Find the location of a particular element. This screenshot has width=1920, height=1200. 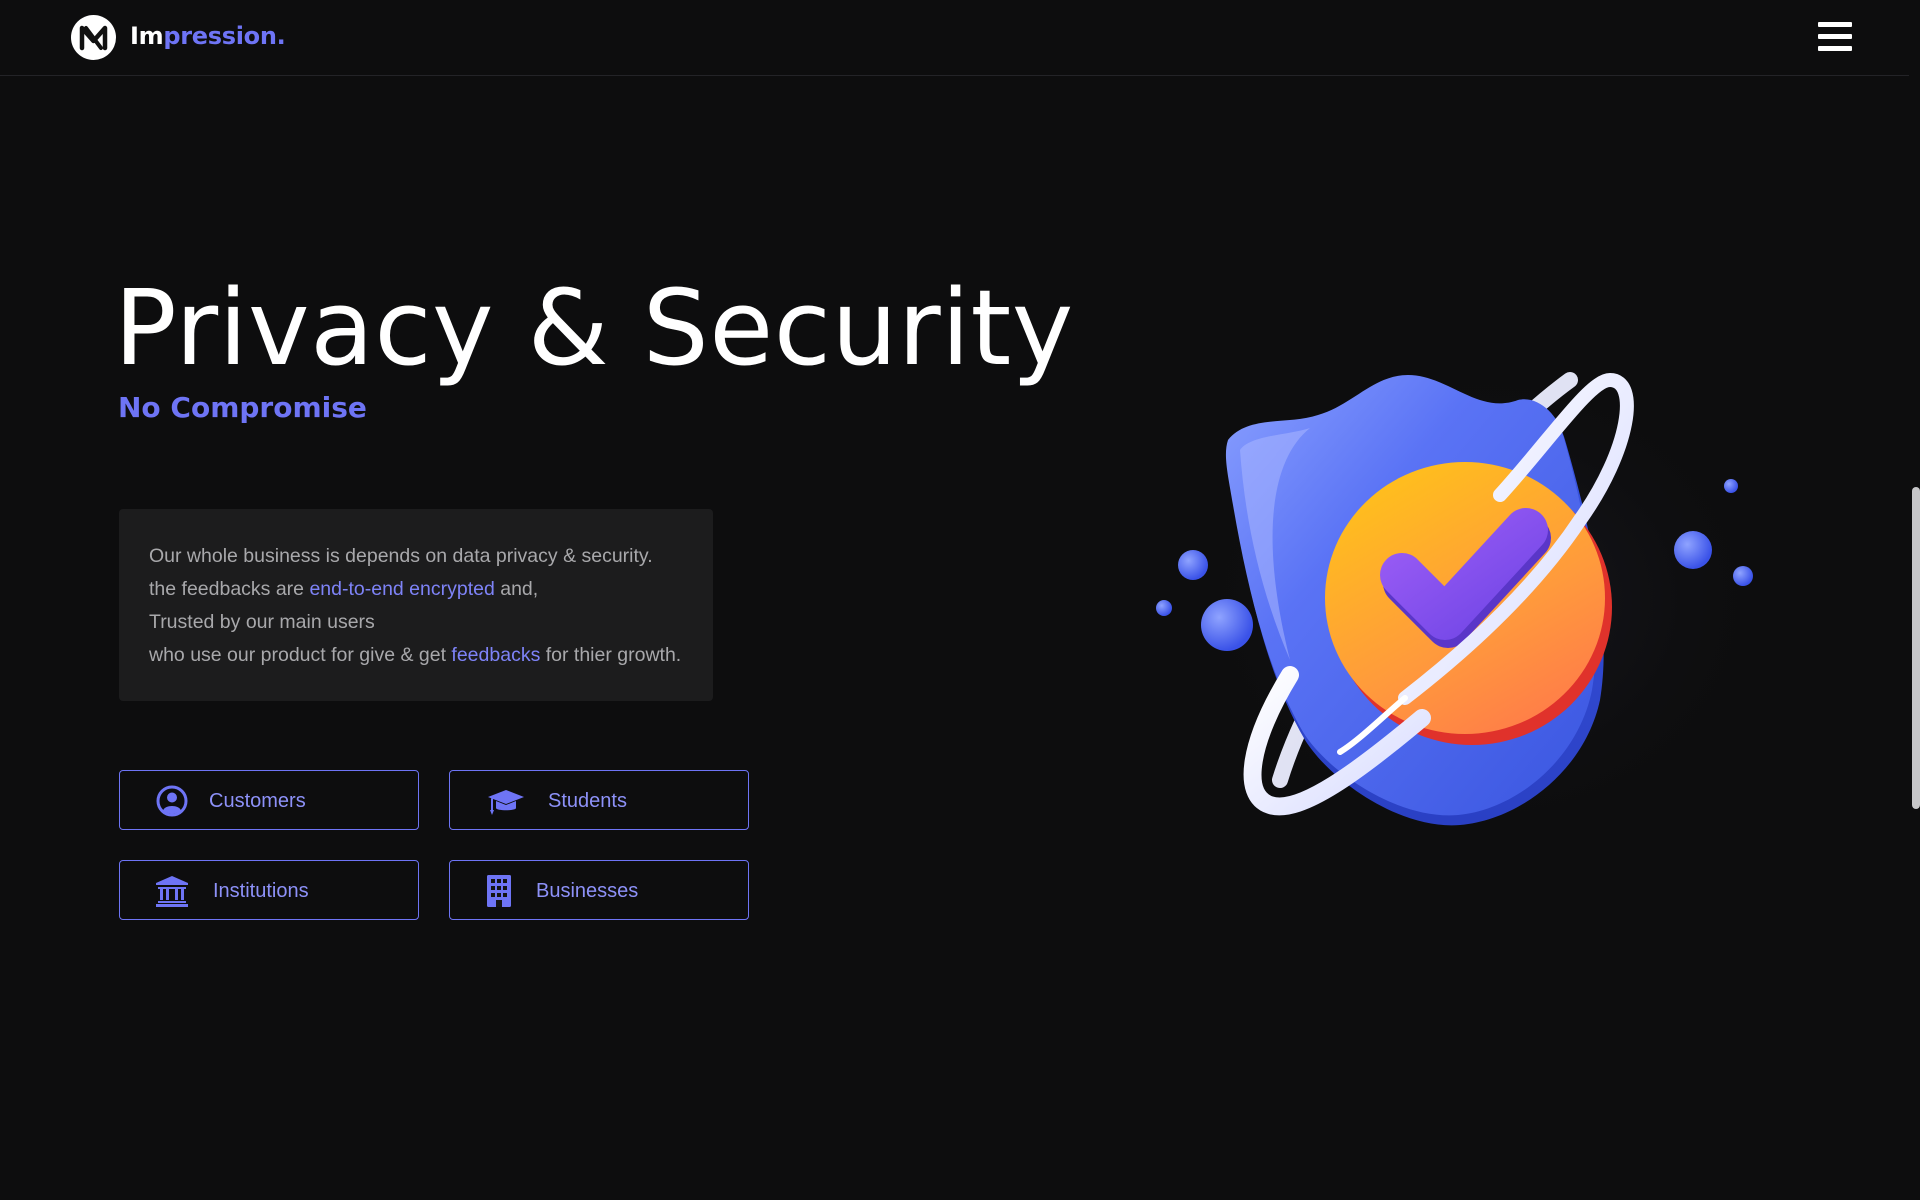

feedbacks-link: feedbacks is located at coordinates (495, 655).